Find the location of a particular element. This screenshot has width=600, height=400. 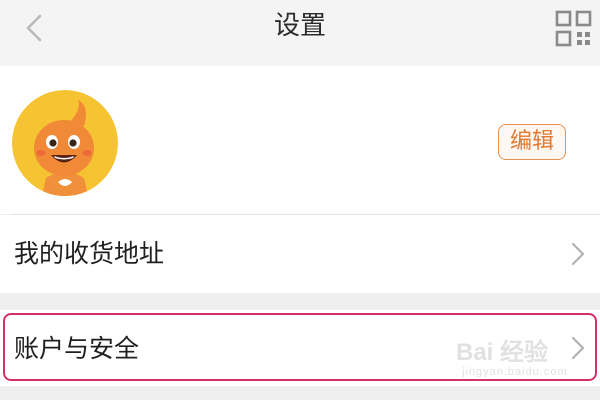

mascot-avatar-icon is located at coordinates (65, 143).